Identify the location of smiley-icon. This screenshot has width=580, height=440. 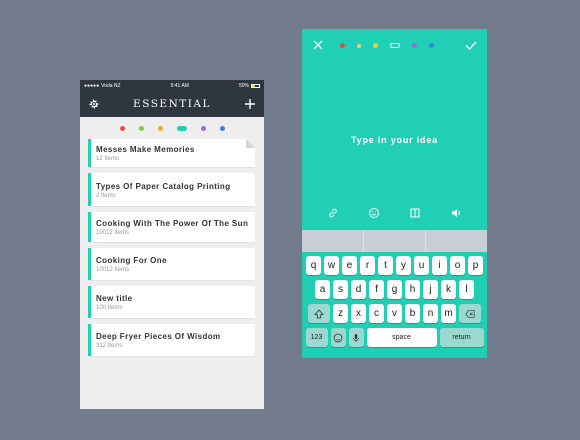
(374, 213).